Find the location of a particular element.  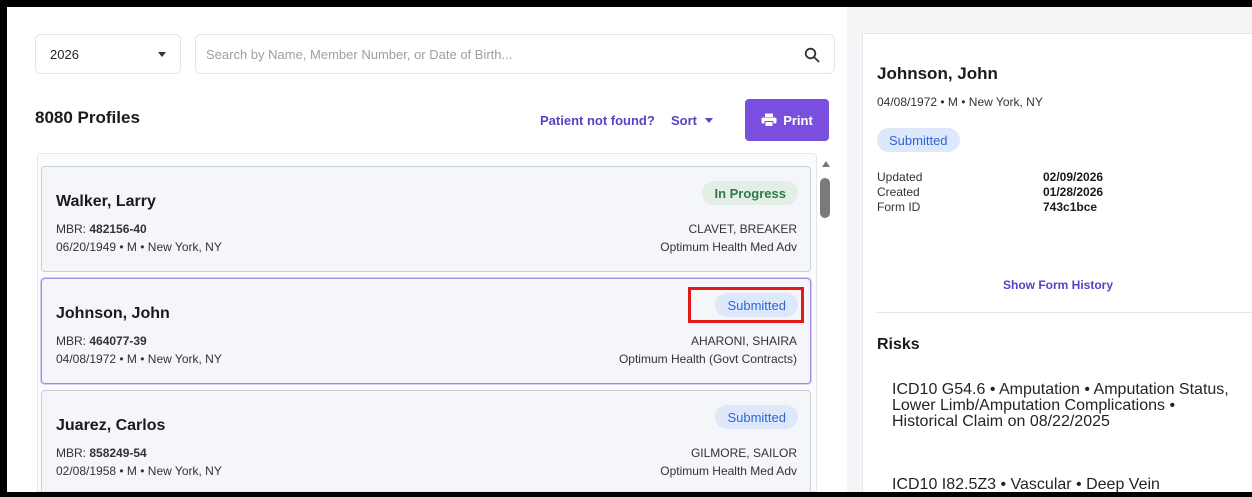

member-number: MBR: 482156-40 is located at coordinates (101, 229).